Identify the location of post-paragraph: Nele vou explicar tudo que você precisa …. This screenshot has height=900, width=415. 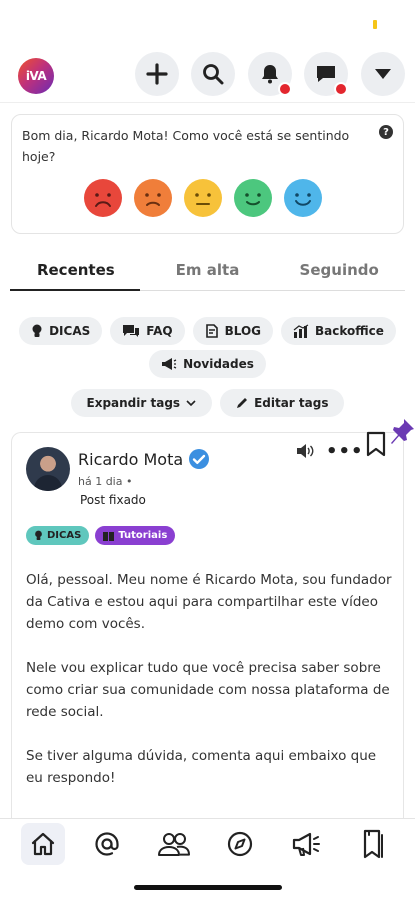
(208, 690).